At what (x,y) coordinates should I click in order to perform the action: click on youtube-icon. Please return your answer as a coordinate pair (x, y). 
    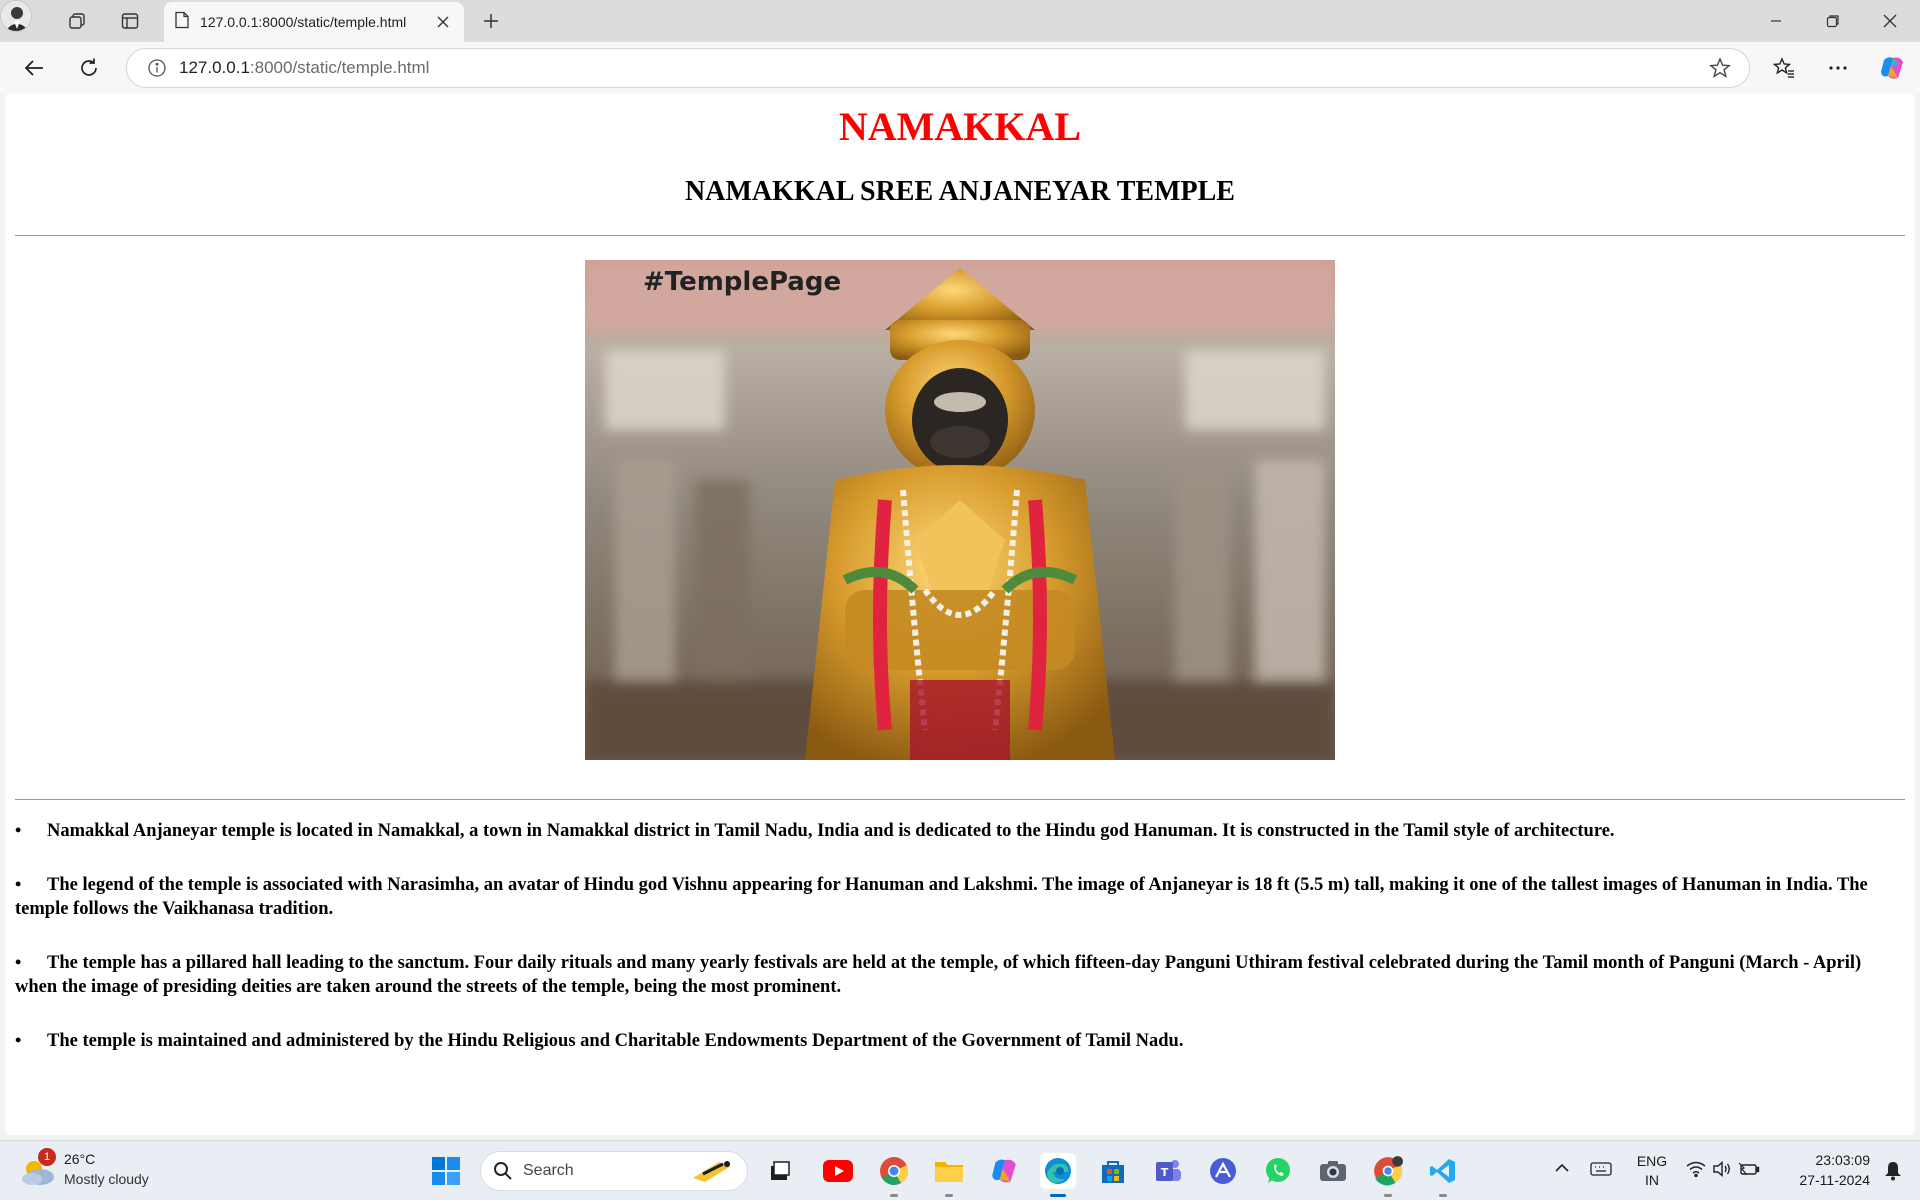
    Looking at the image, I should click on (838, 1171).